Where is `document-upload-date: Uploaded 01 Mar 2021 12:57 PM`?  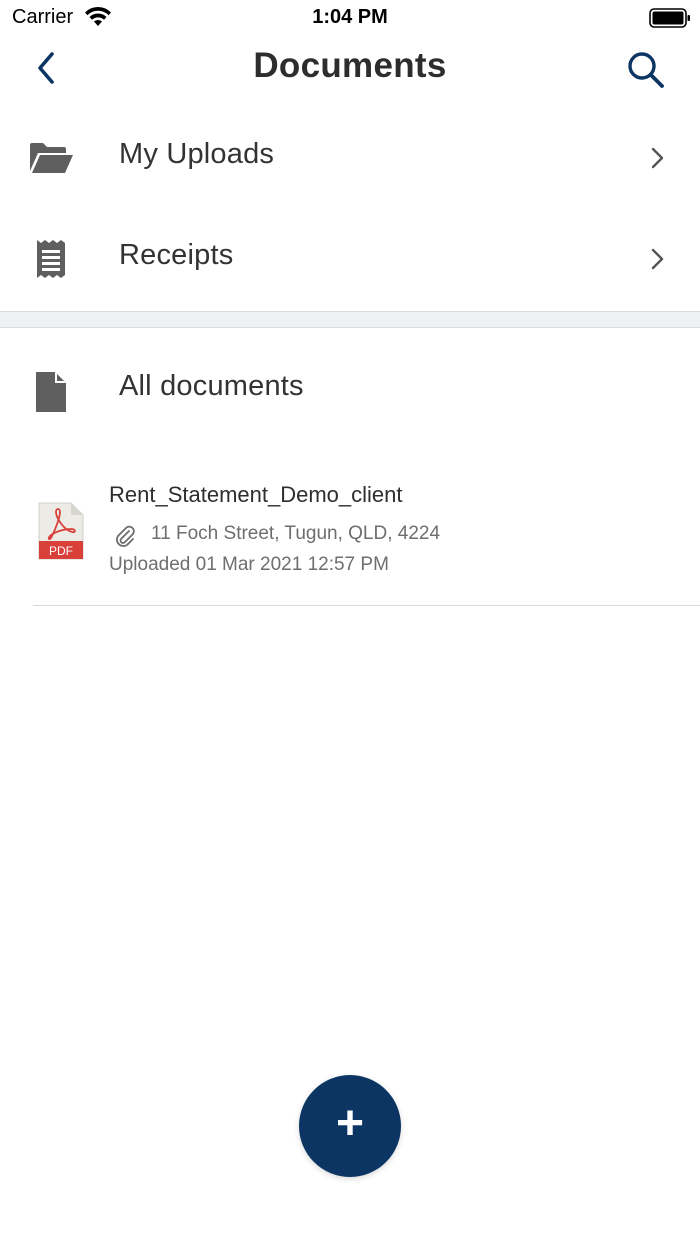 document-upload-date: Uploaded 01 Mar 2021 12:57 PM is located at coordinates (249, 564).